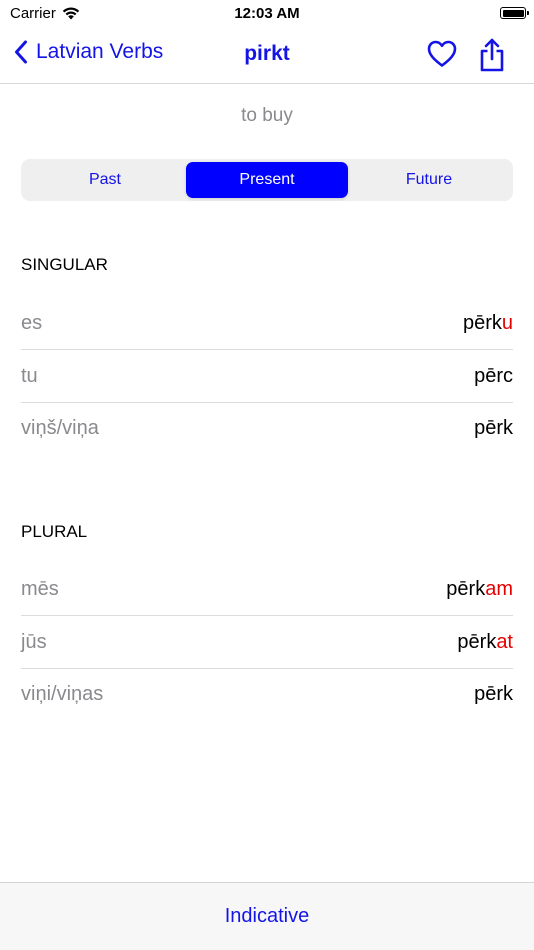 Image resolution: width=534 pixels, height=950 pixels. I want to click on tab-future: Future, so click(429, 180).